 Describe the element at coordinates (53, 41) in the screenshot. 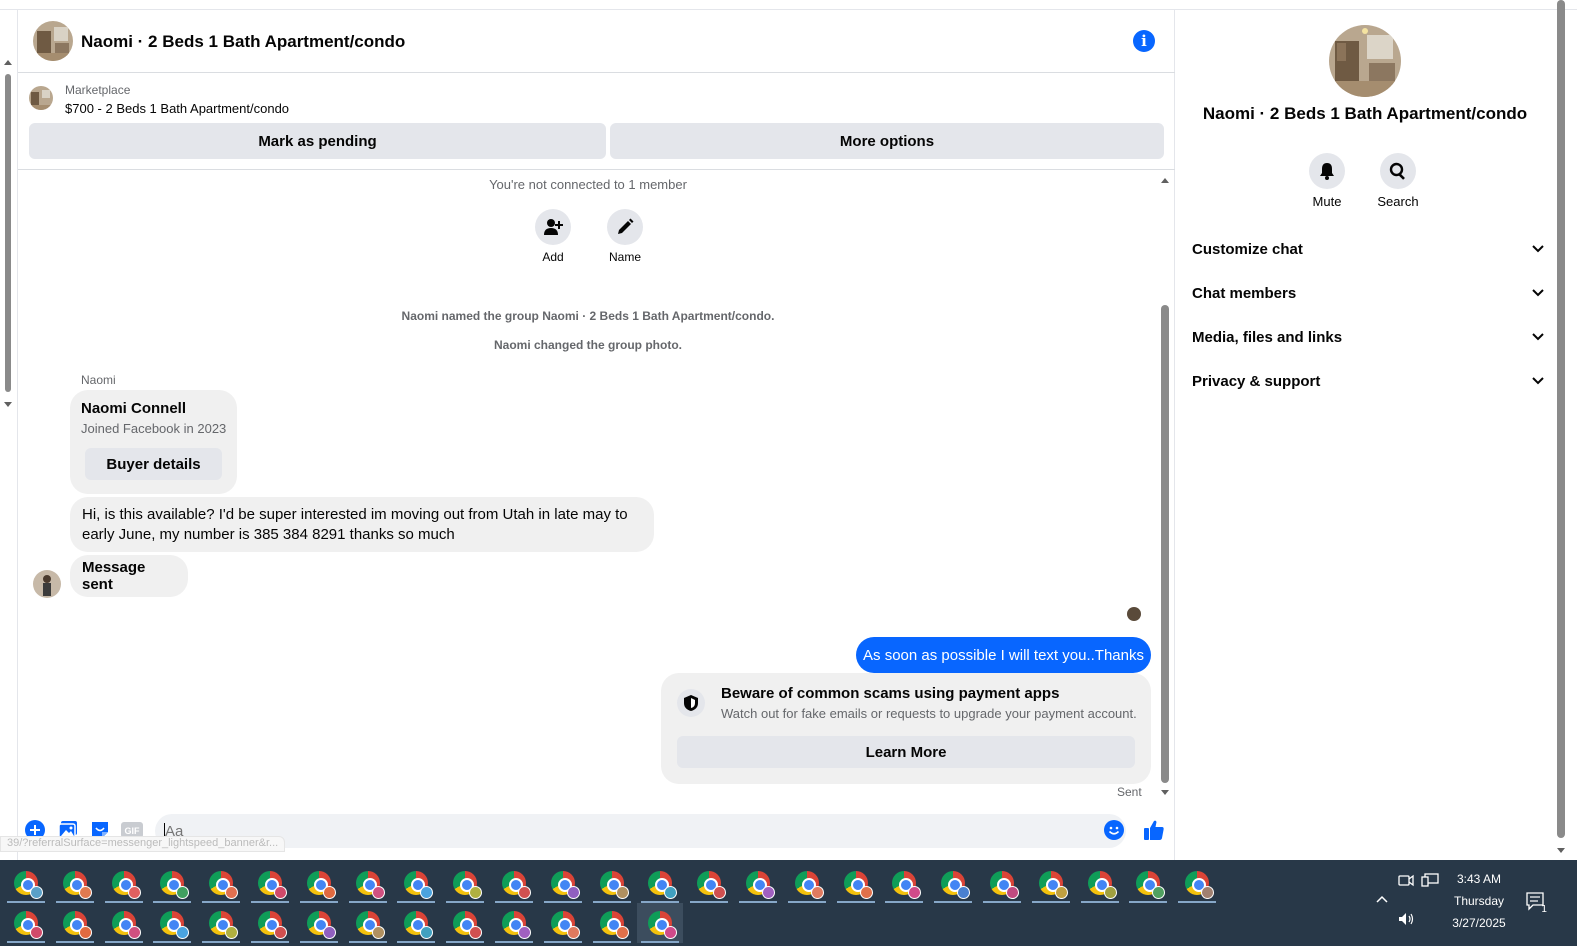

I see `group-avatar` at that location.